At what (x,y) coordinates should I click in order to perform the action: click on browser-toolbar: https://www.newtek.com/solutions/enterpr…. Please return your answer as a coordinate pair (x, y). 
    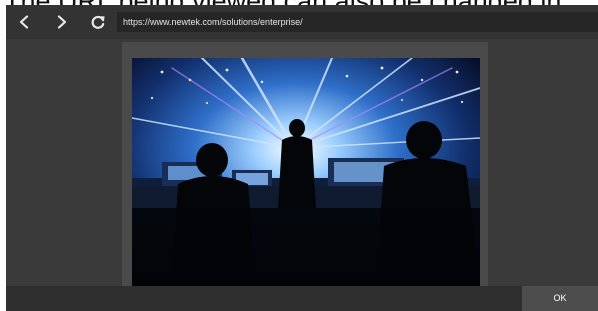
    Looking at the image, I should click on (302, 22).